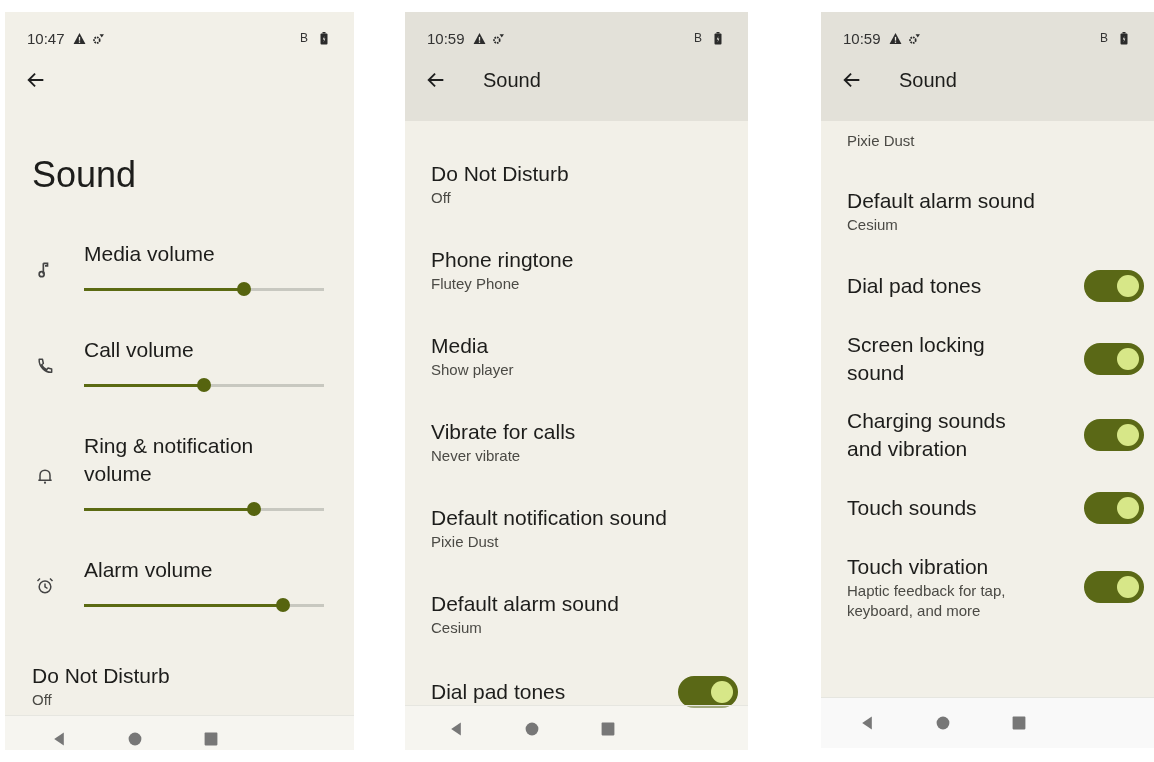  What do you see at coordinates (150, 254) in the screenshot?
I see `setting-label: Media volume` at bounding box center [150, 254].